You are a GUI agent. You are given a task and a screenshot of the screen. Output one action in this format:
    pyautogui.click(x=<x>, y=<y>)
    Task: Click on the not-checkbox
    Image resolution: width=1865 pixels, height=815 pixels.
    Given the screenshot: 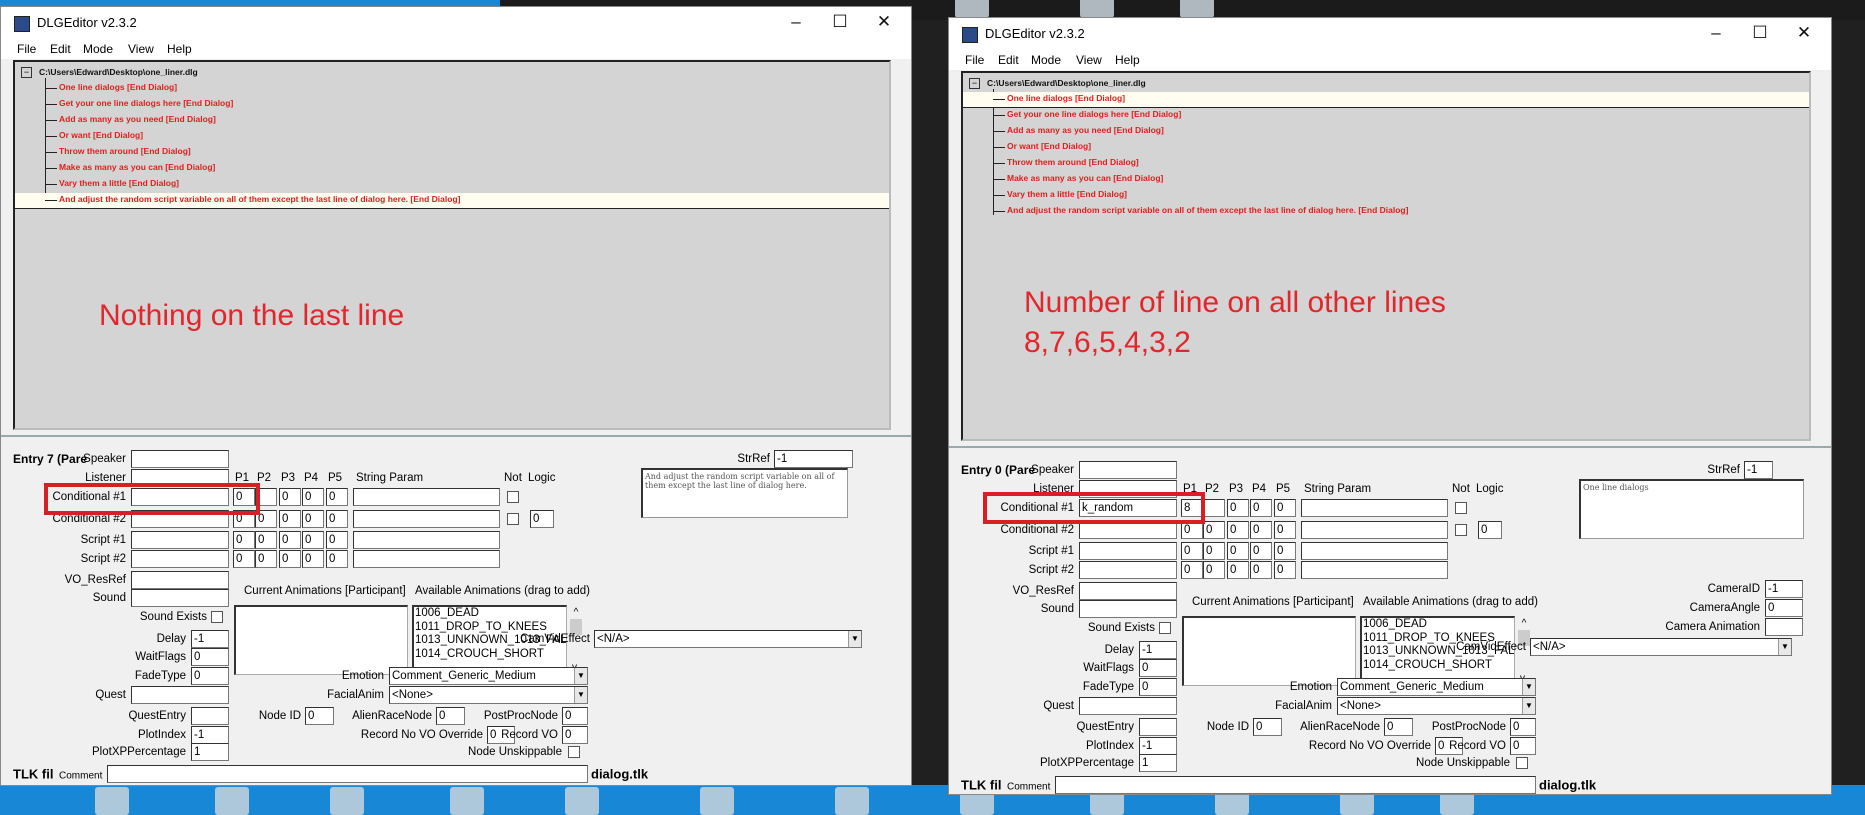 What is the action you would take?
    pyautogui.click(x=513, y=519)
    